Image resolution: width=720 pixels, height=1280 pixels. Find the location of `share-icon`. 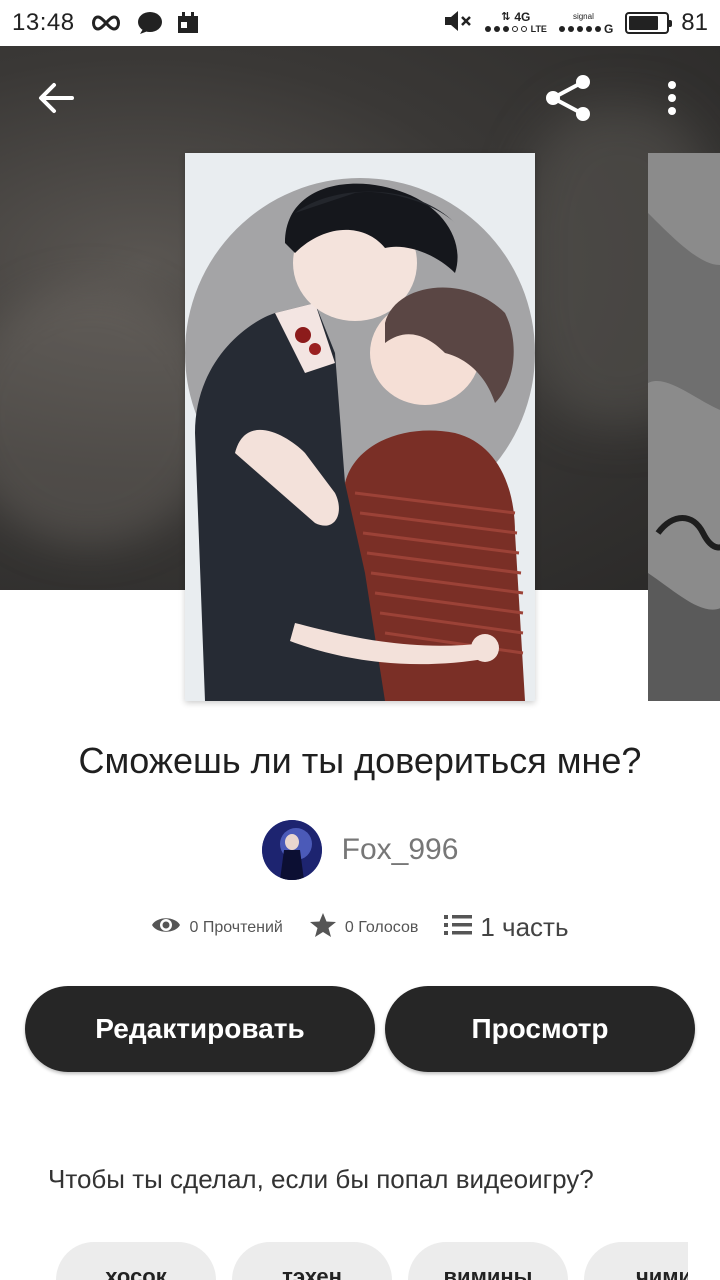

share-icon is located at coordinates (568, 100).